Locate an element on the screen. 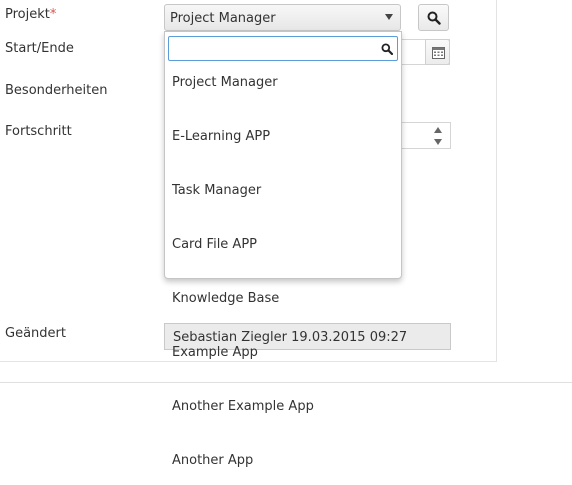 The height and width of the screenshot is (485, 572). required-mark: * is located at coordinates (53, 14).